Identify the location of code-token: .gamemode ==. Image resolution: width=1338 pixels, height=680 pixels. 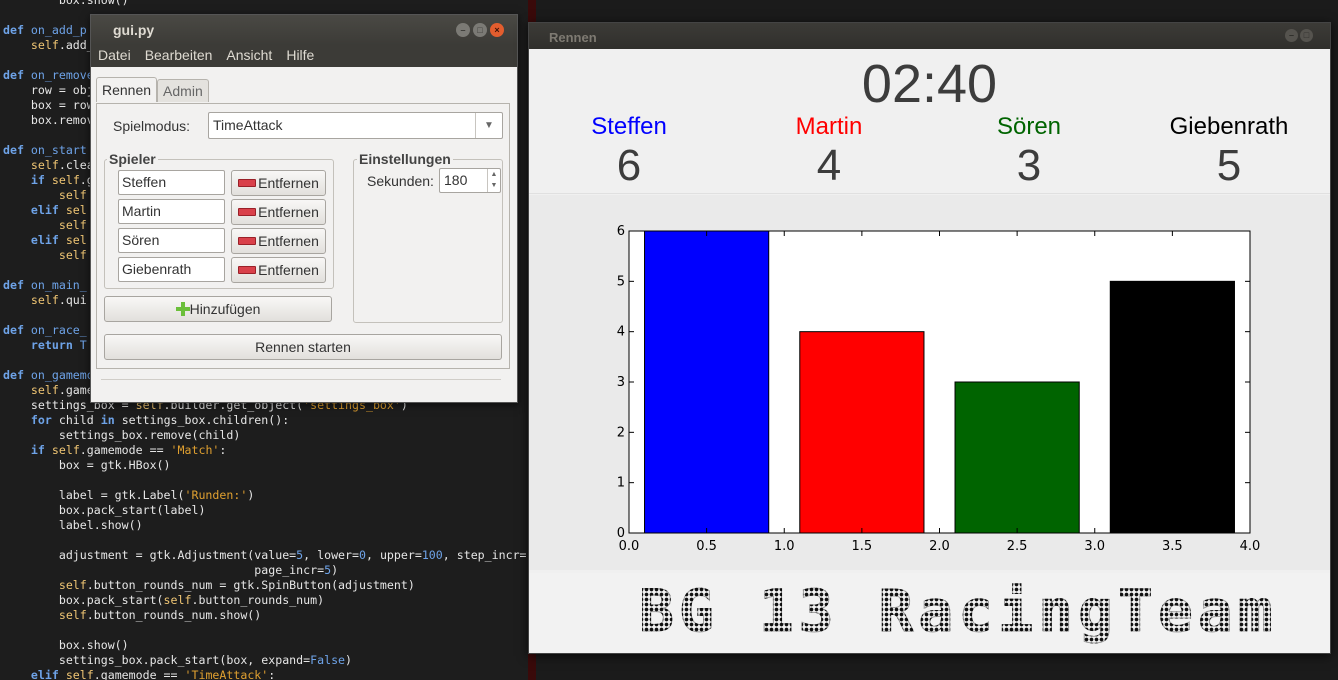
(139, 674).